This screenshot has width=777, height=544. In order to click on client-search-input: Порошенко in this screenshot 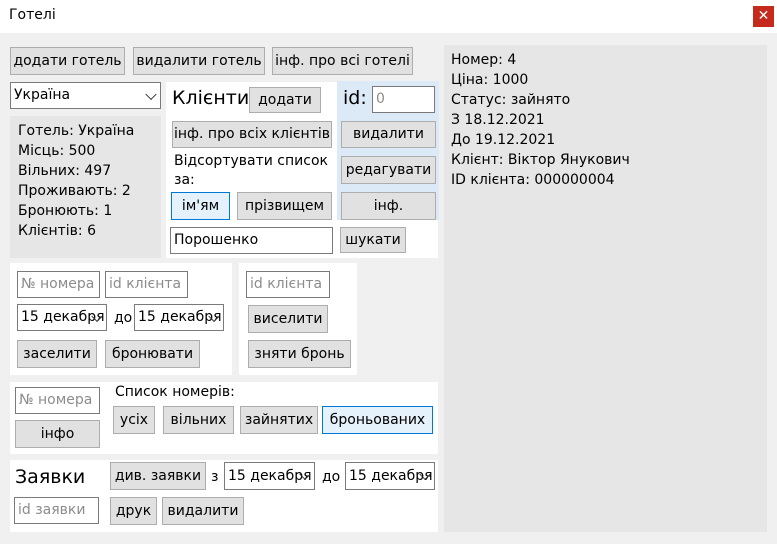, I will do `click(251, 240)`.